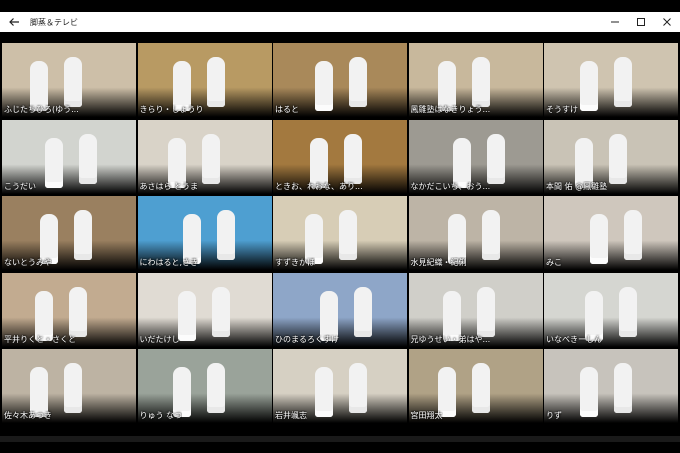 The image size is (680, 453). What do you see at coordinates (340, 80) in the screenshot?
I see `video-tile: はると` at bounding box center [340, 80].